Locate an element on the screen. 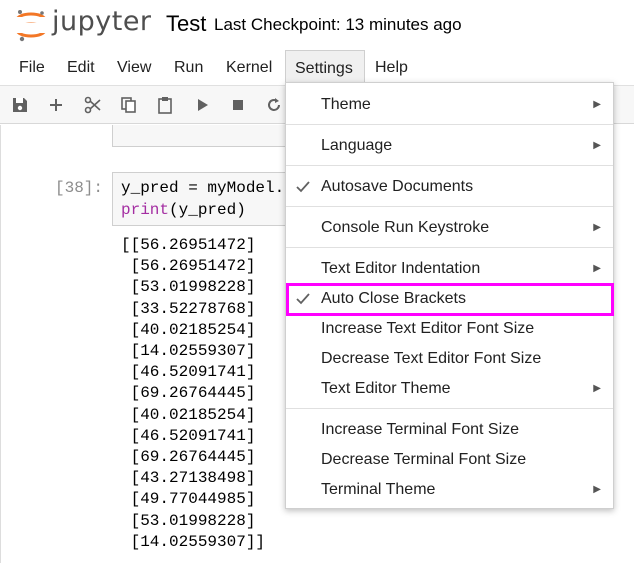 The width and height of the screenshot is (634, 563). stop-button is located at coordinates (238, 105).